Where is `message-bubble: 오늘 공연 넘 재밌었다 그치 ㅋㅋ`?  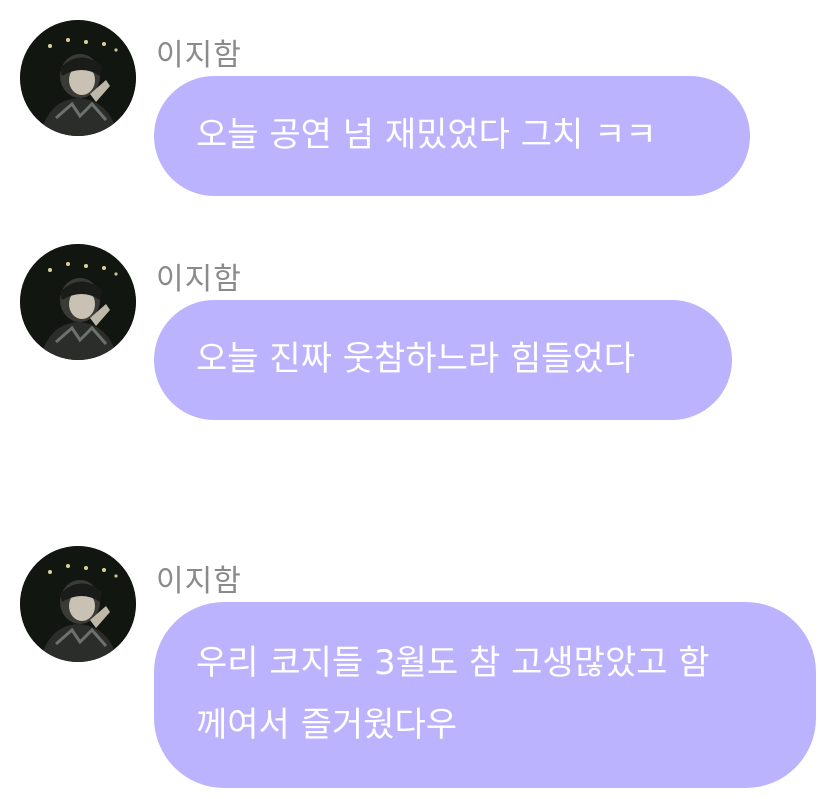 message-bubble: 오늘 공연 넘 재밌었다 그치 ㅋㅋ is located at coordinates (452, 136).